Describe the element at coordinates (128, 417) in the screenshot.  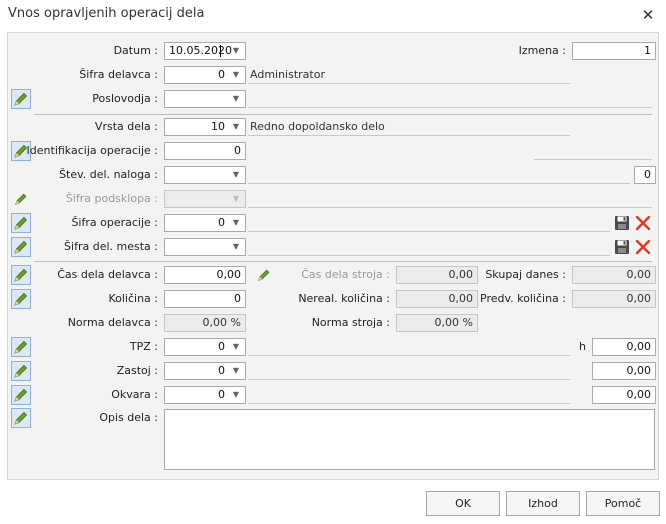
I see `opis-dela-label: Opis dela :` at that location.